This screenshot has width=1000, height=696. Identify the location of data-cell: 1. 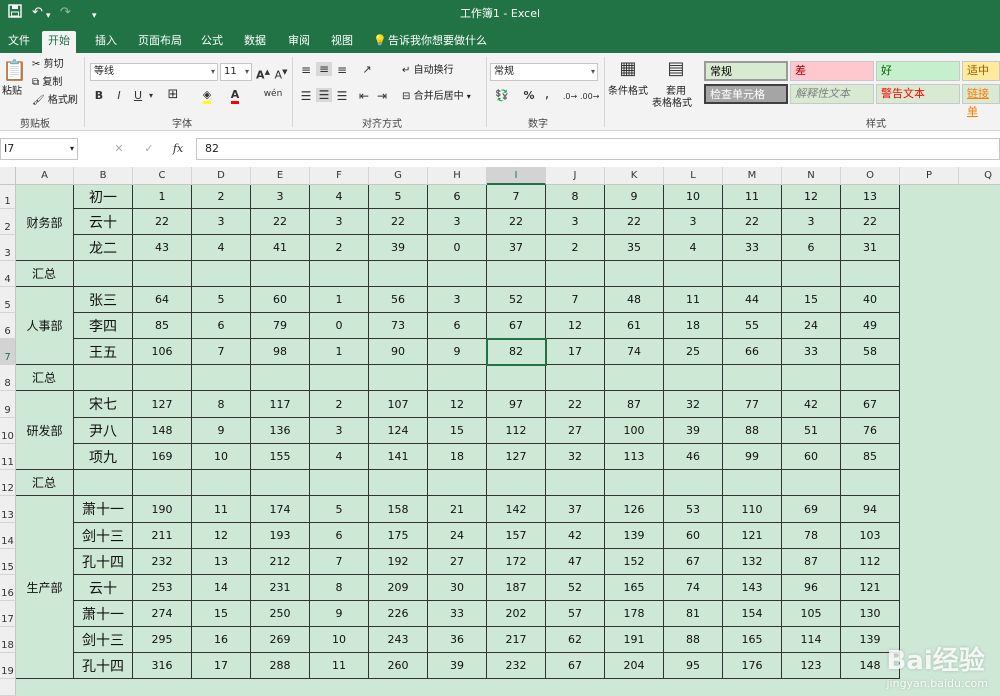
(162, 197).